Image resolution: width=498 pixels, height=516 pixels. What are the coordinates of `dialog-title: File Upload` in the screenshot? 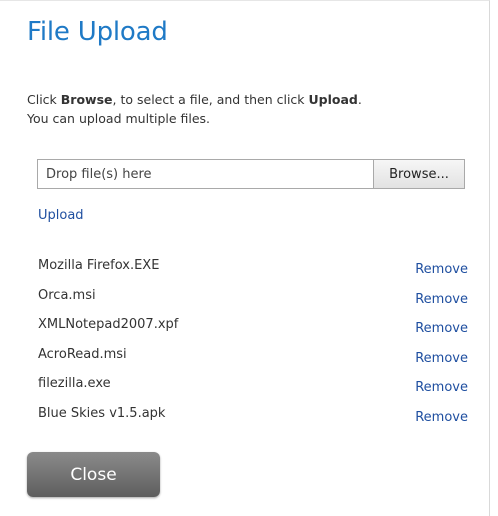 It's located at (97, 32).